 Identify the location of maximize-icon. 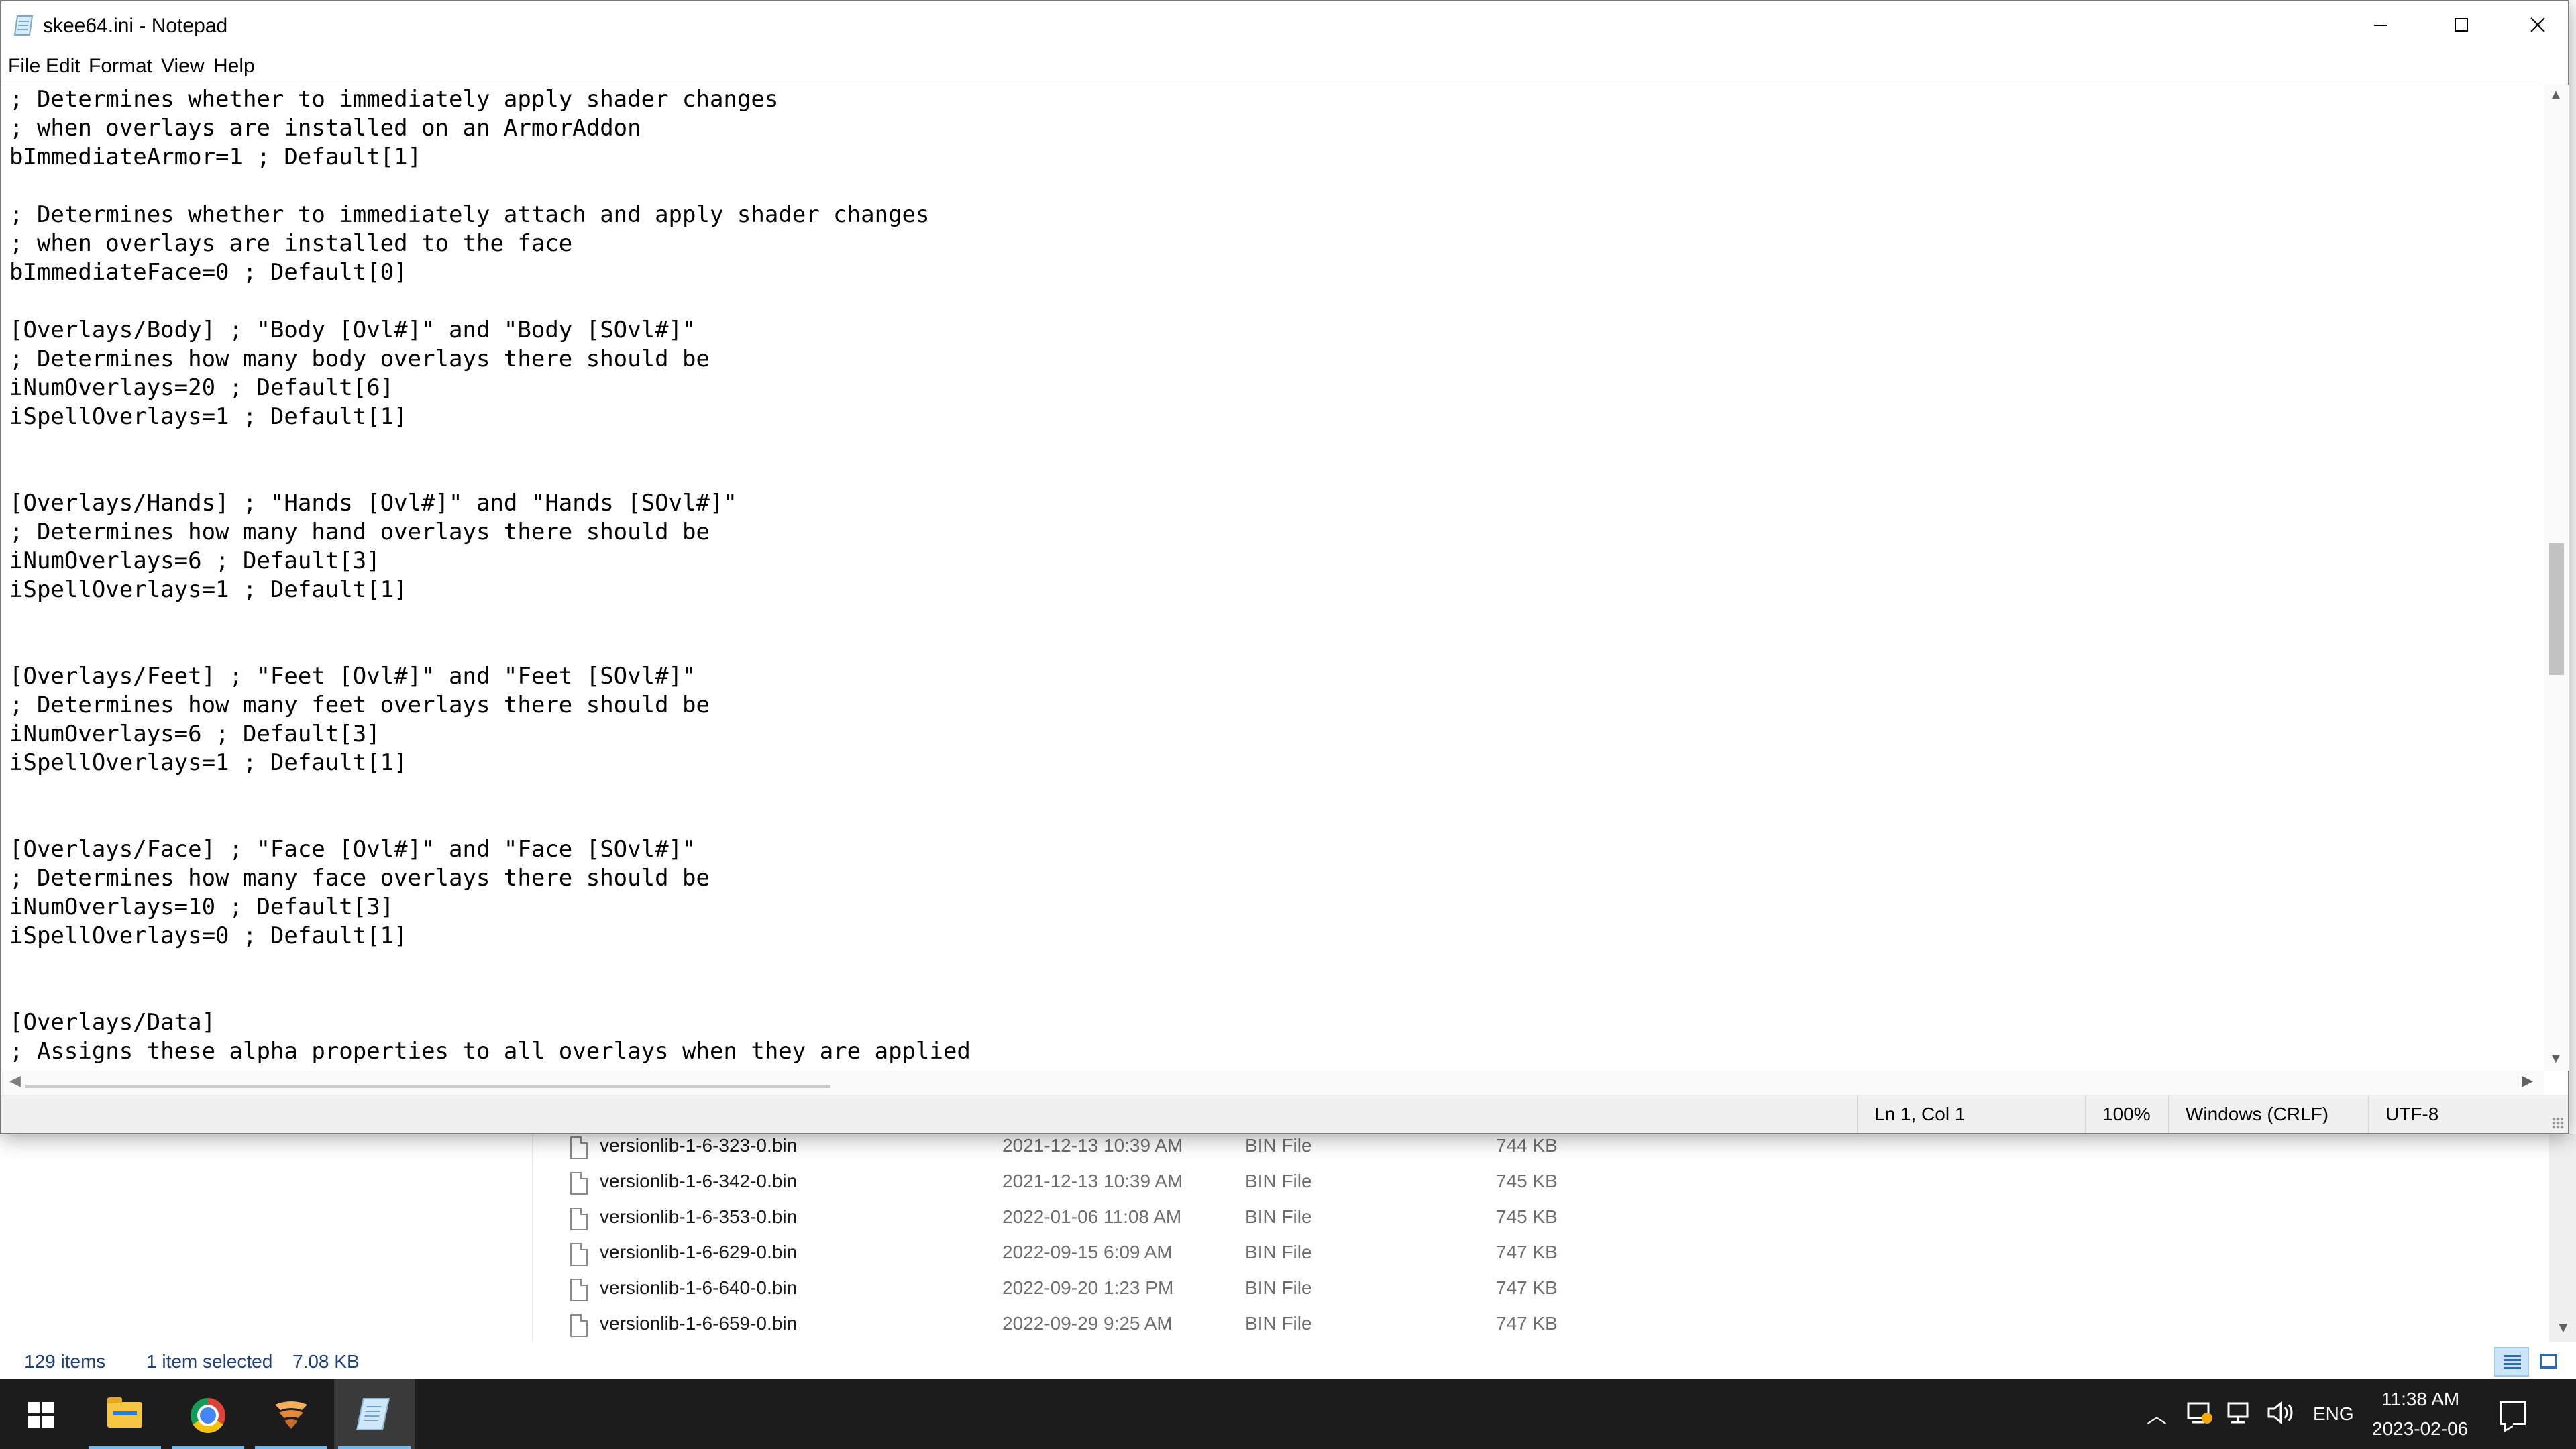
(2461, 25).